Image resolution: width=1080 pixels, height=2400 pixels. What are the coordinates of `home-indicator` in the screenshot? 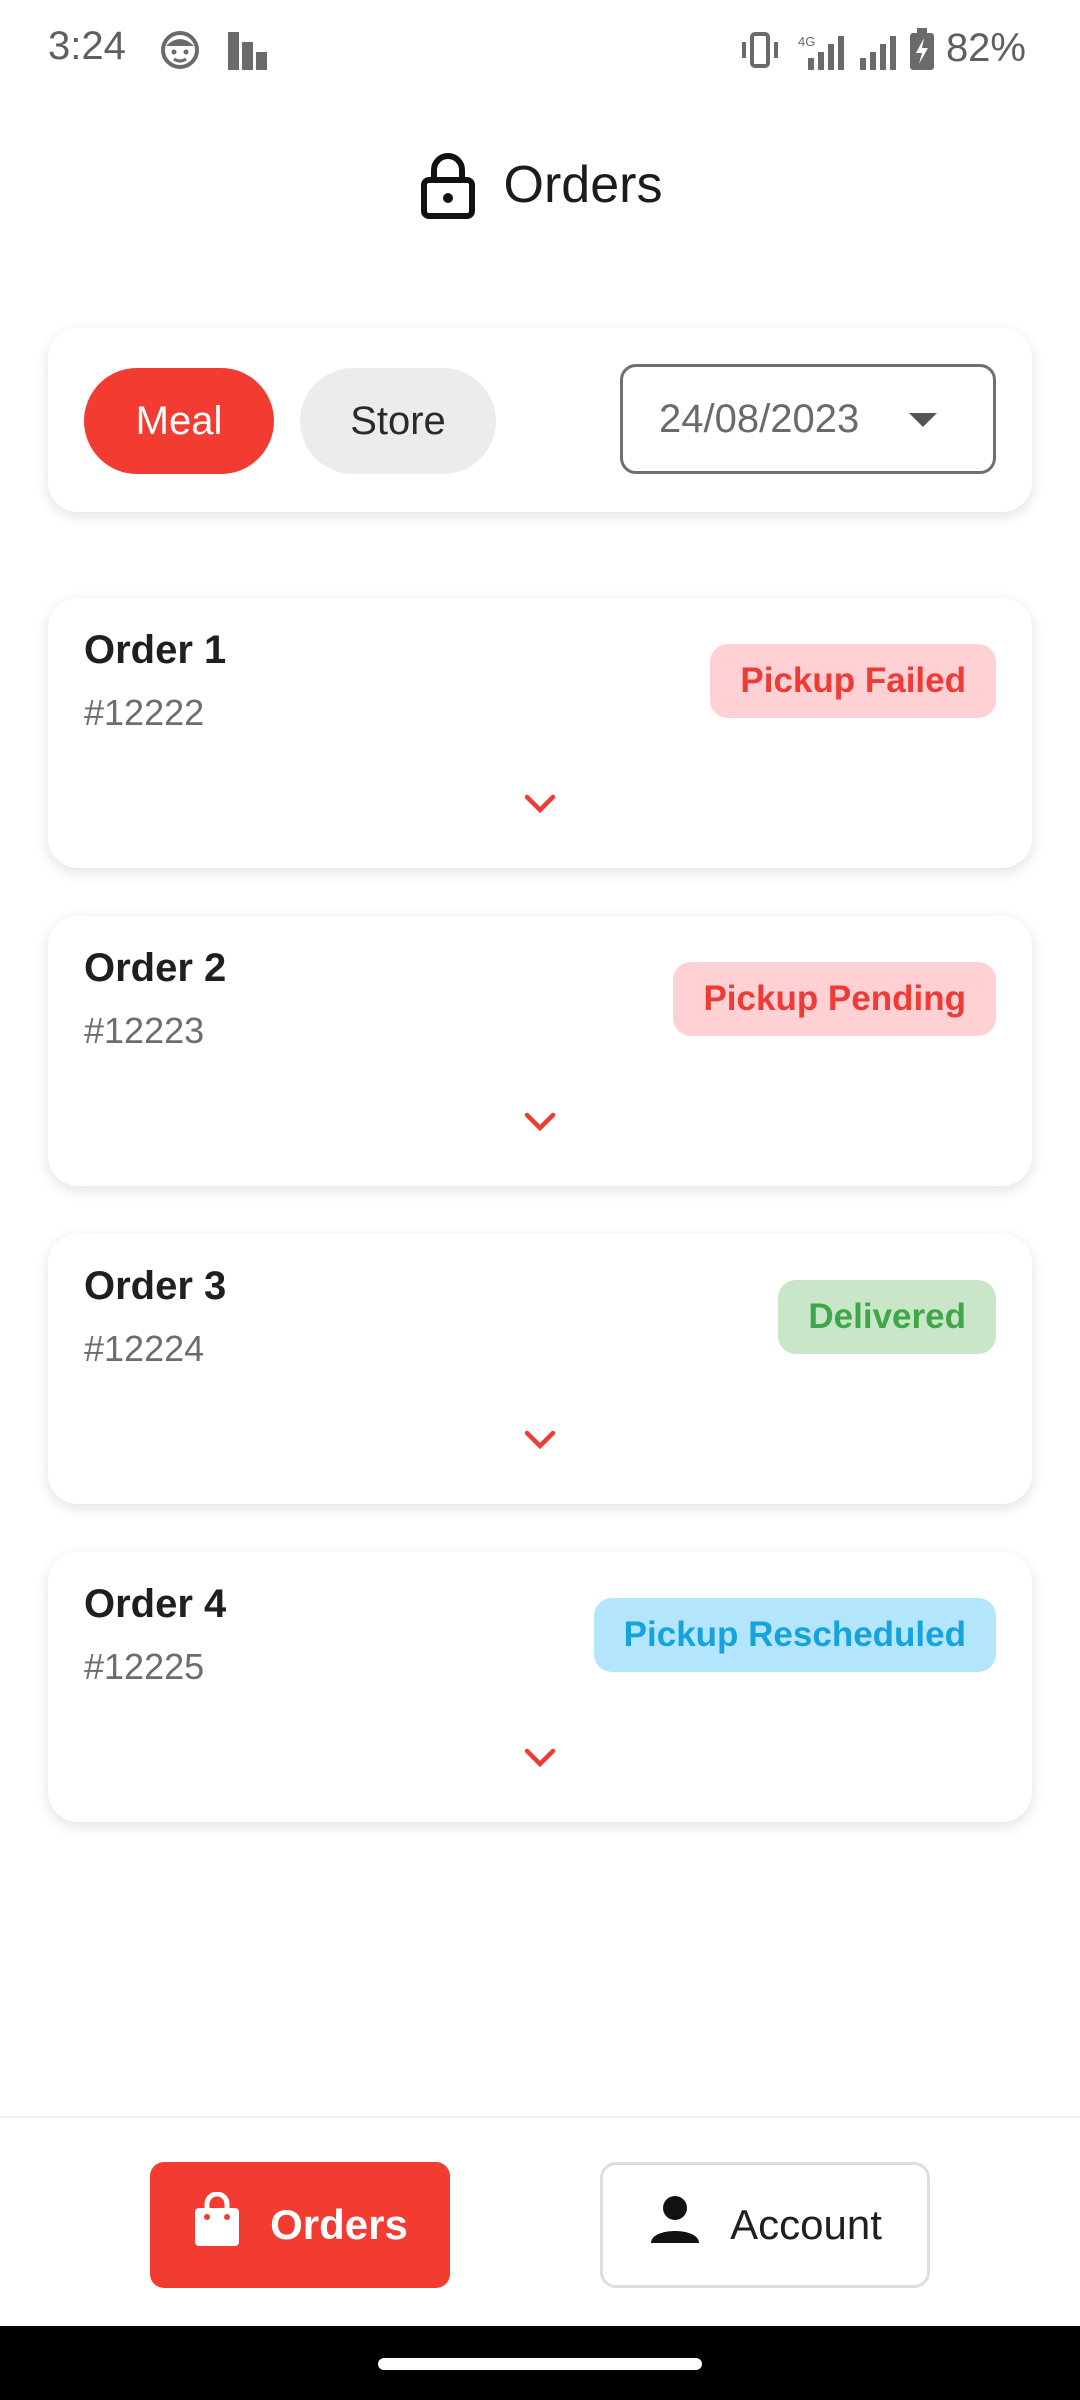 It's located at (540, 2364).